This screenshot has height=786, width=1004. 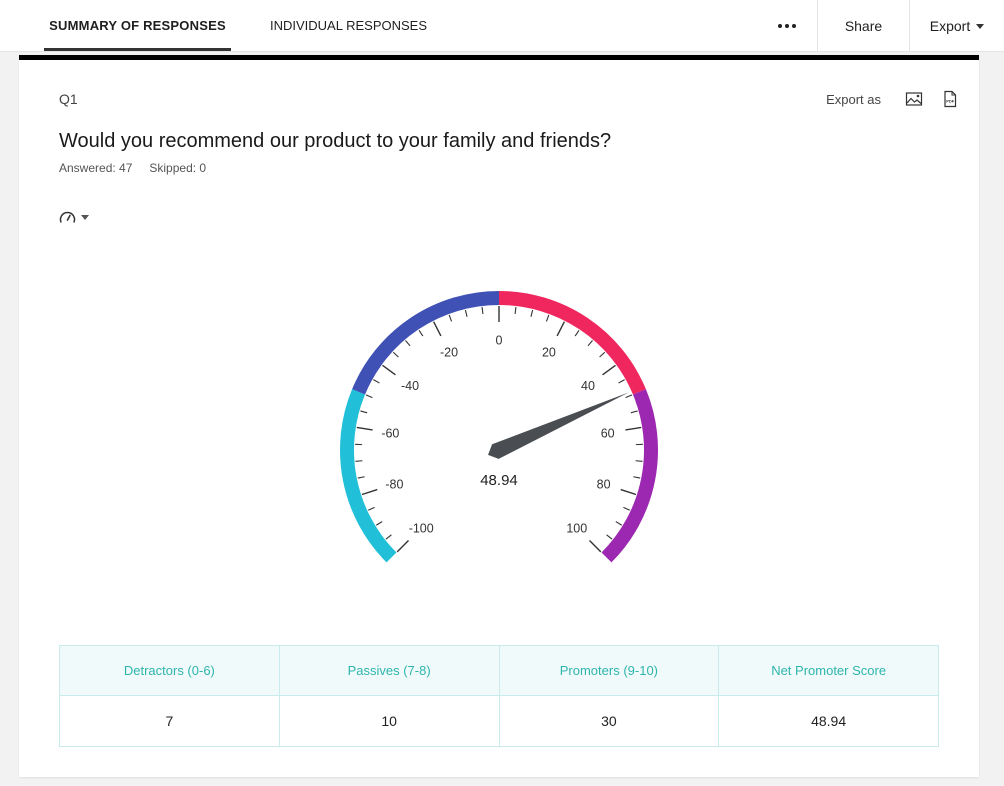 I want to click on gauge-tick-label: 60, so click(x=608, y=433).